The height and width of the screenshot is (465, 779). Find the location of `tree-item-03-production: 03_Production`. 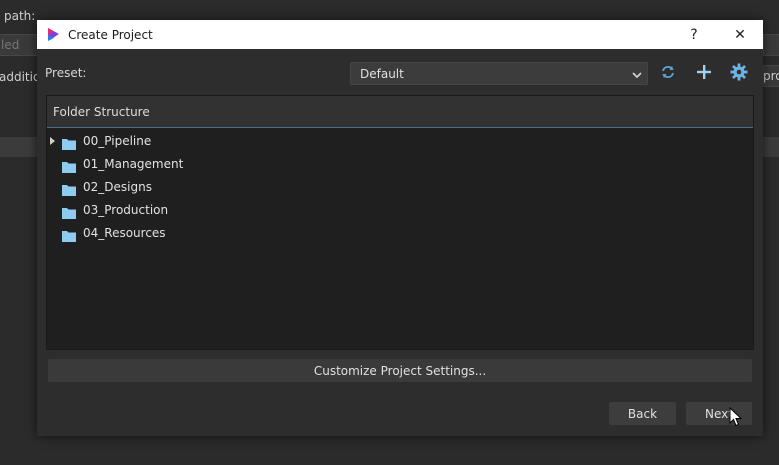

tree-item-03-production: 03_Production is located at coordinates (400, 210).